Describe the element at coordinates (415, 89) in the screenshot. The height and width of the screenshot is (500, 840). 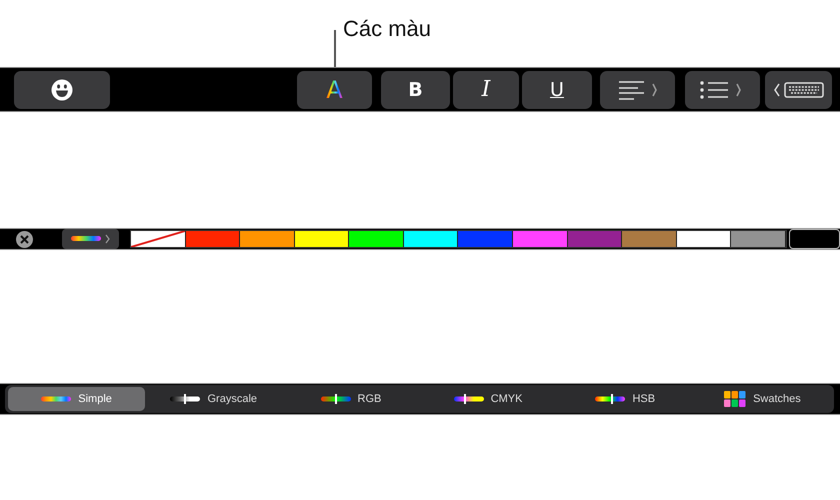
I see `bold-button: B` at that location.